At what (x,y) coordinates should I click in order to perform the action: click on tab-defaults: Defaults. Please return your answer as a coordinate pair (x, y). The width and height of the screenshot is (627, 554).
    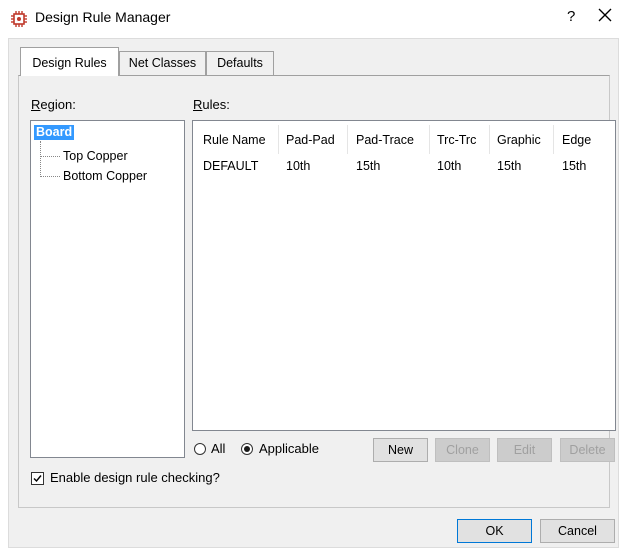
    Looking at the image, I should click on (240, 63).